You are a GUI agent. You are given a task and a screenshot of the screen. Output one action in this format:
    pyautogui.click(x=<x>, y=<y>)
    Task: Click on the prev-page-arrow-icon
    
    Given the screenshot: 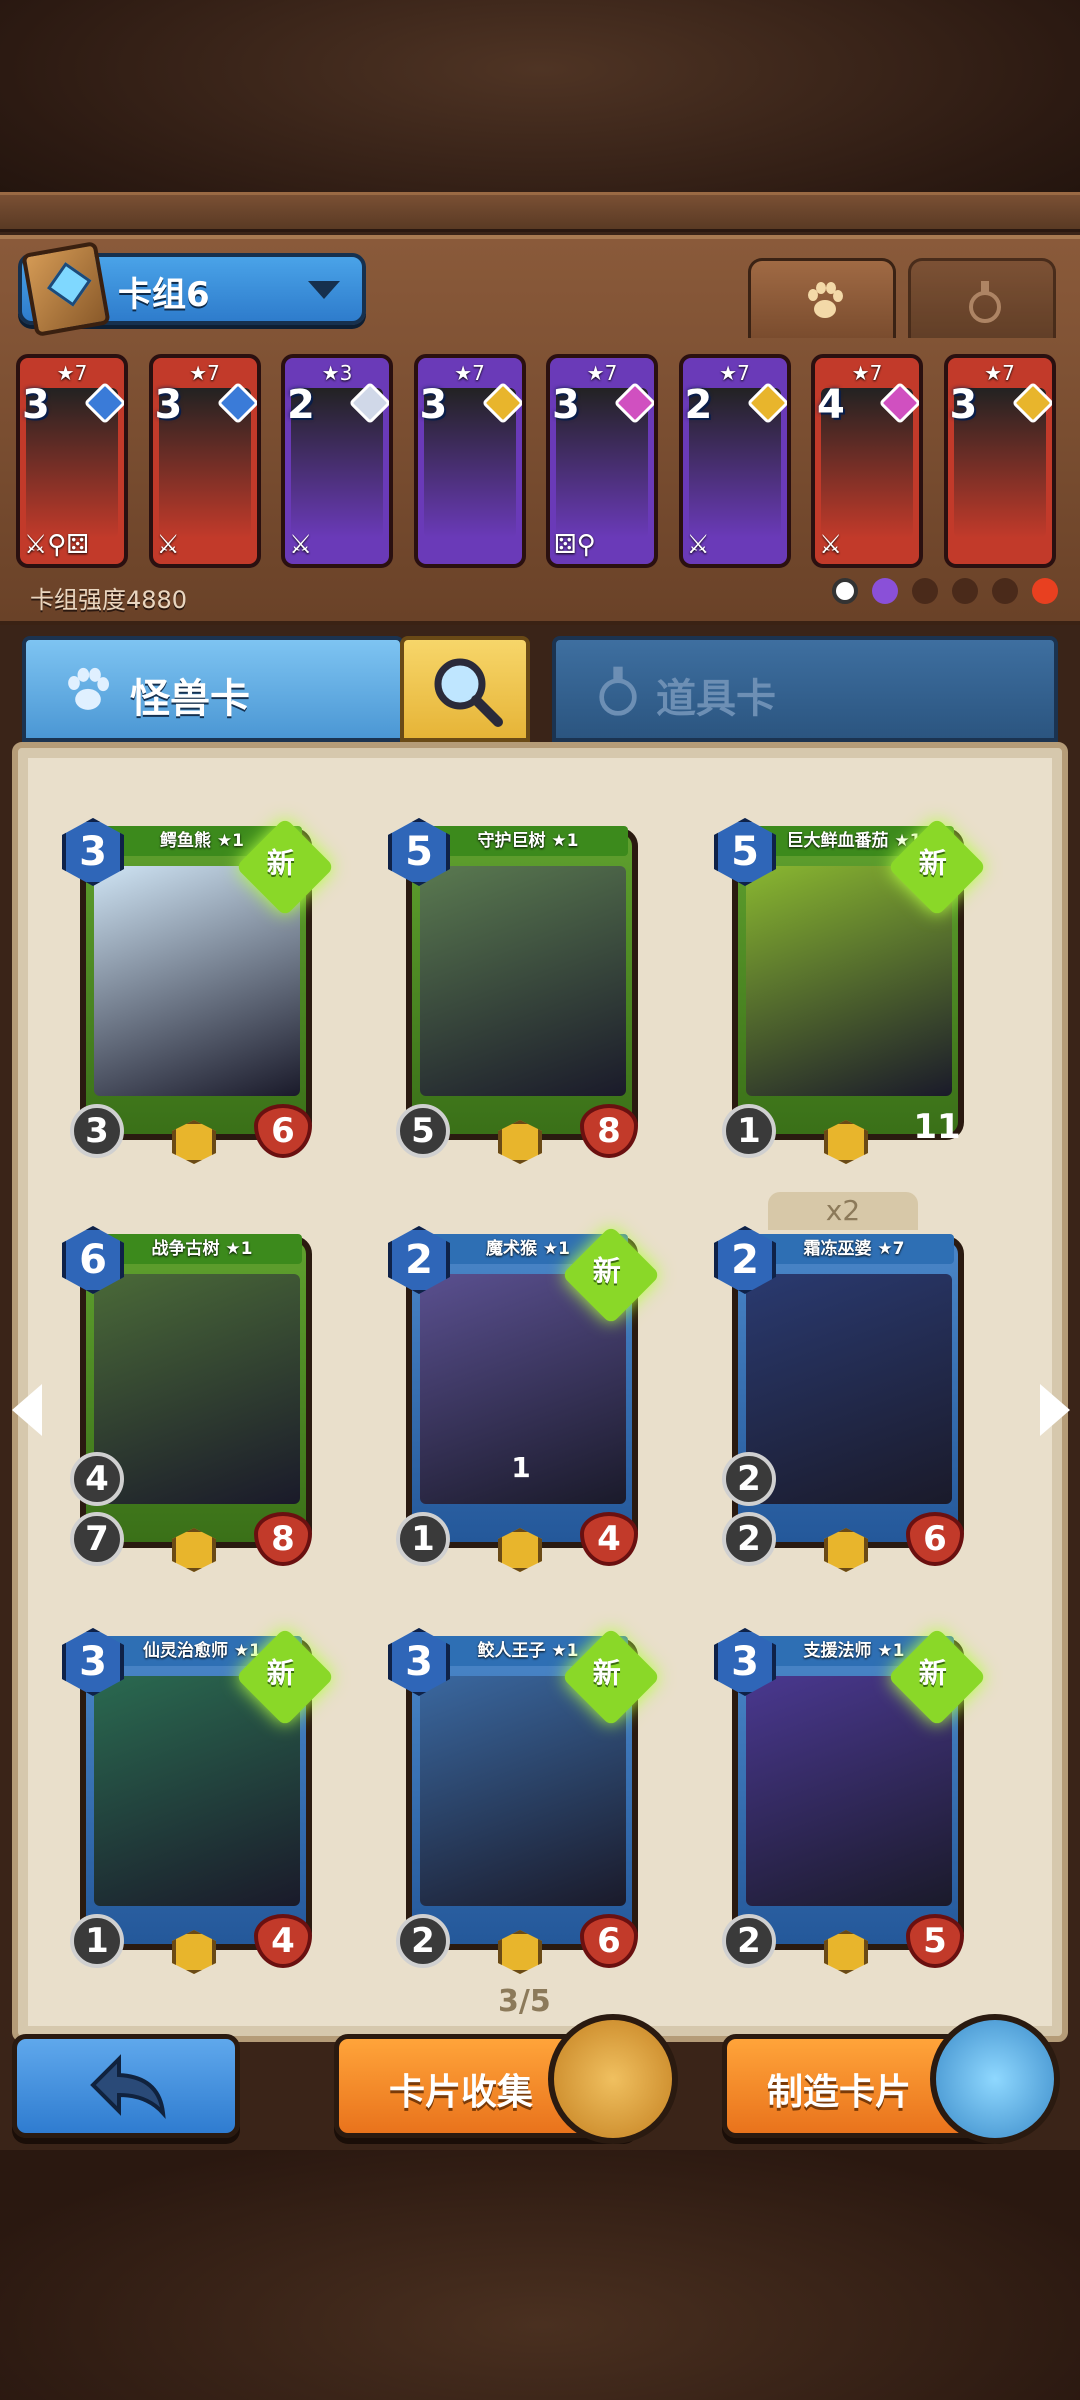 What is the action you would take?
    pyautogui.click(x=27, y=1410)
    